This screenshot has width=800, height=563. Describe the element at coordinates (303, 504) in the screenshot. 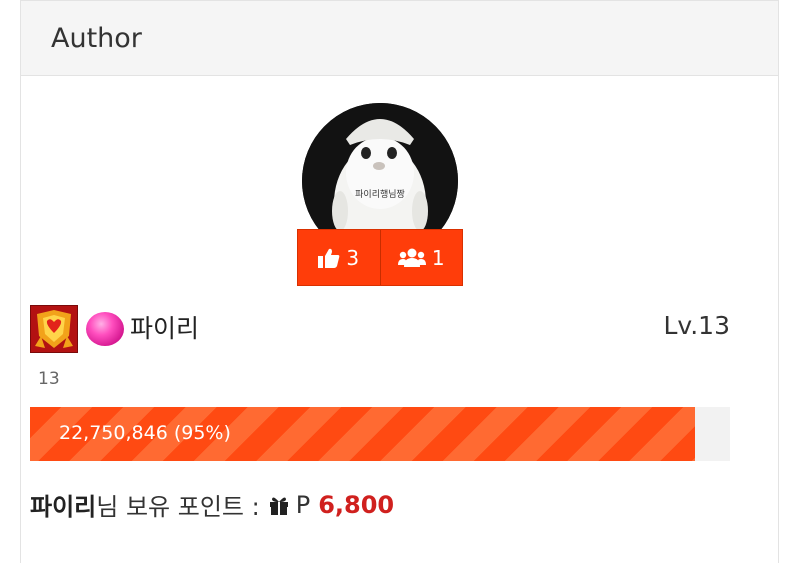

I see `points-unit: P` at that location.